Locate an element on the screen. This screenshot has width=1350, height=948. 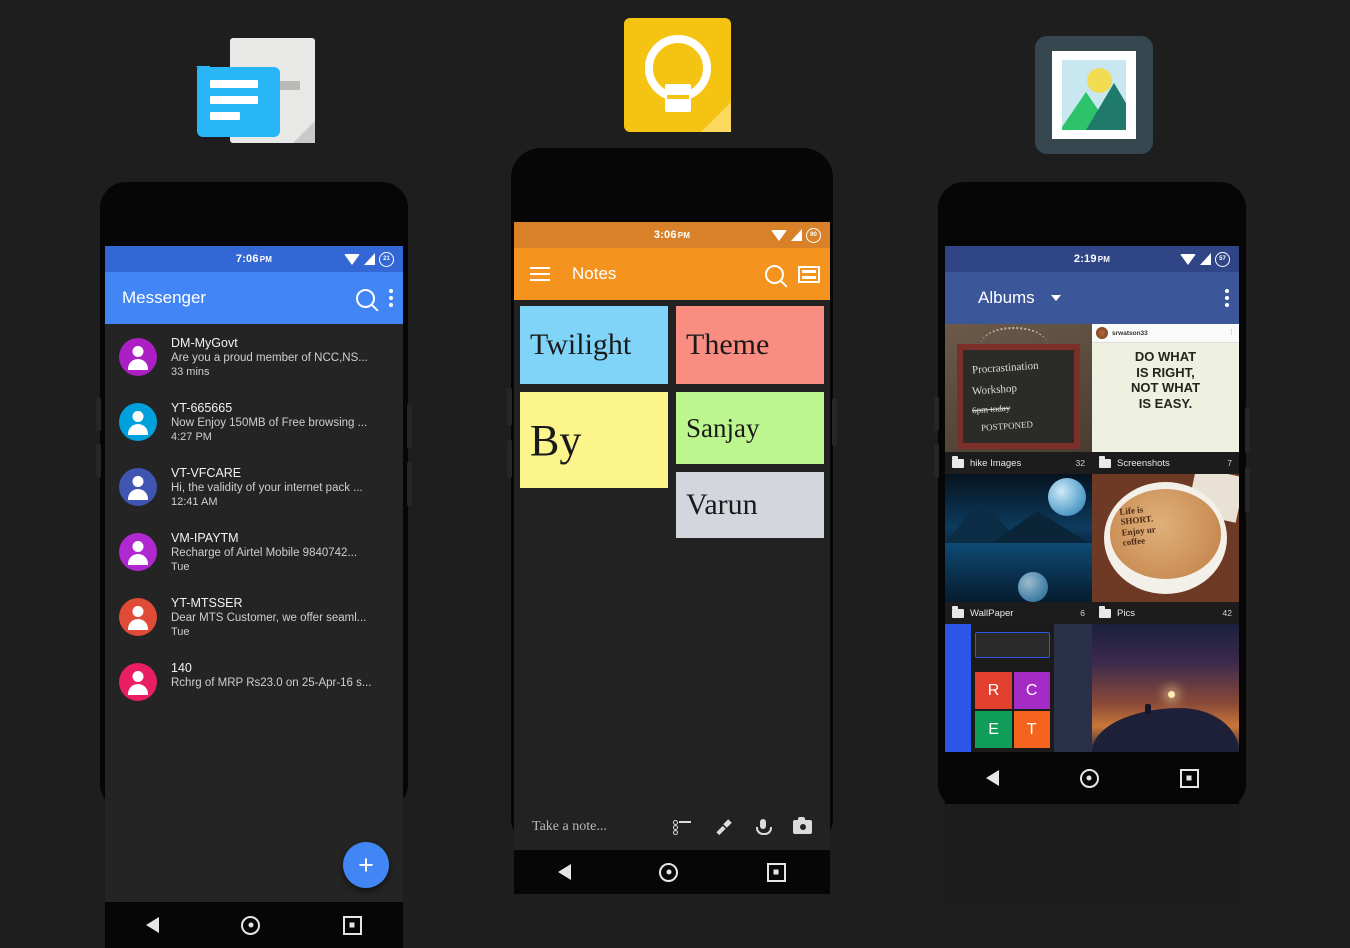
checklist-icon is located at coordinates (682, 827).